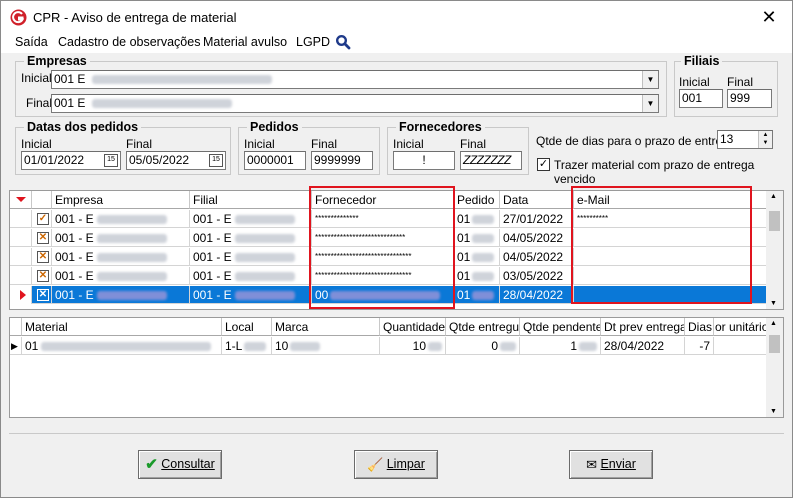  What do you see at coordinates (36, 144) in the screenshot?
I see `data-inicial-label: Inicial` at bounding box center [36, 144].